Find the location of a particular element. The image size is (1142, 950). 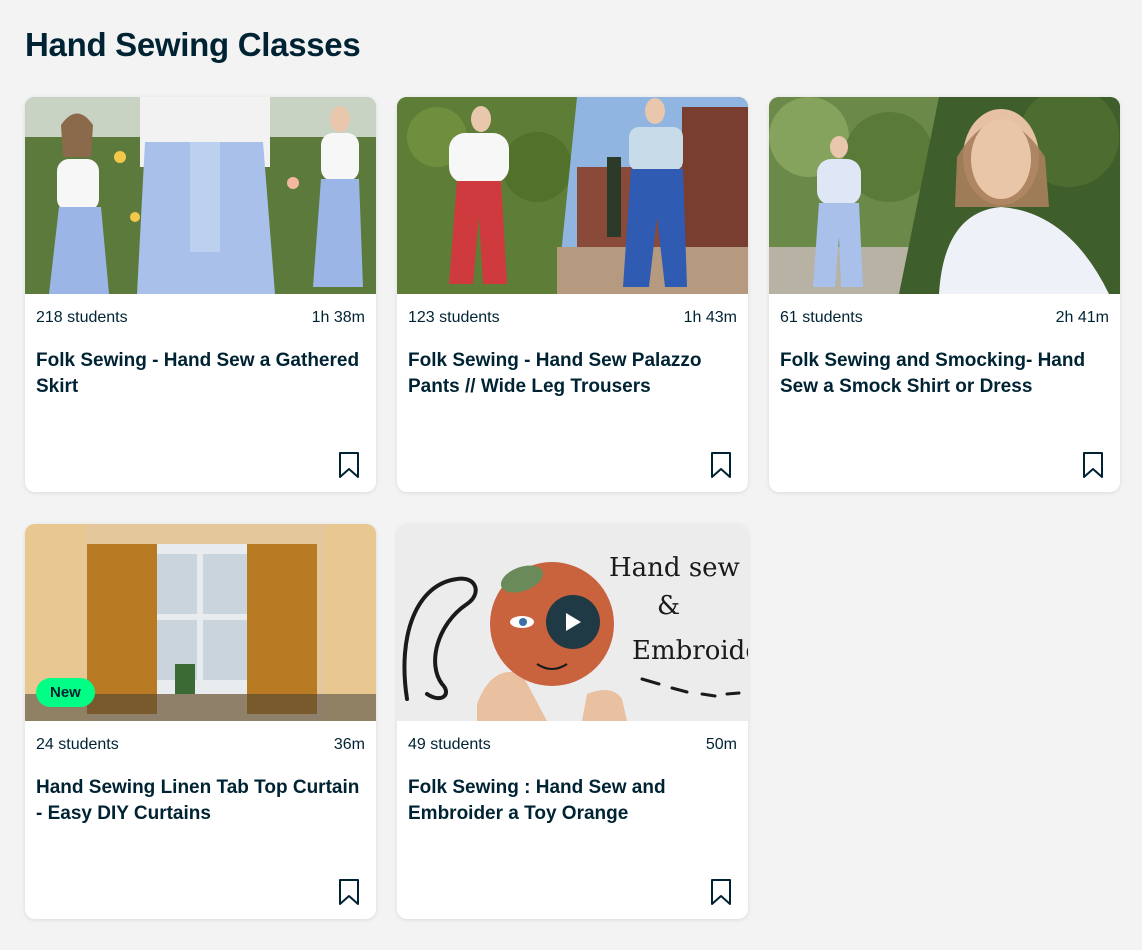

class-duration: 2h 41m is located at coordinates (1082, 317).